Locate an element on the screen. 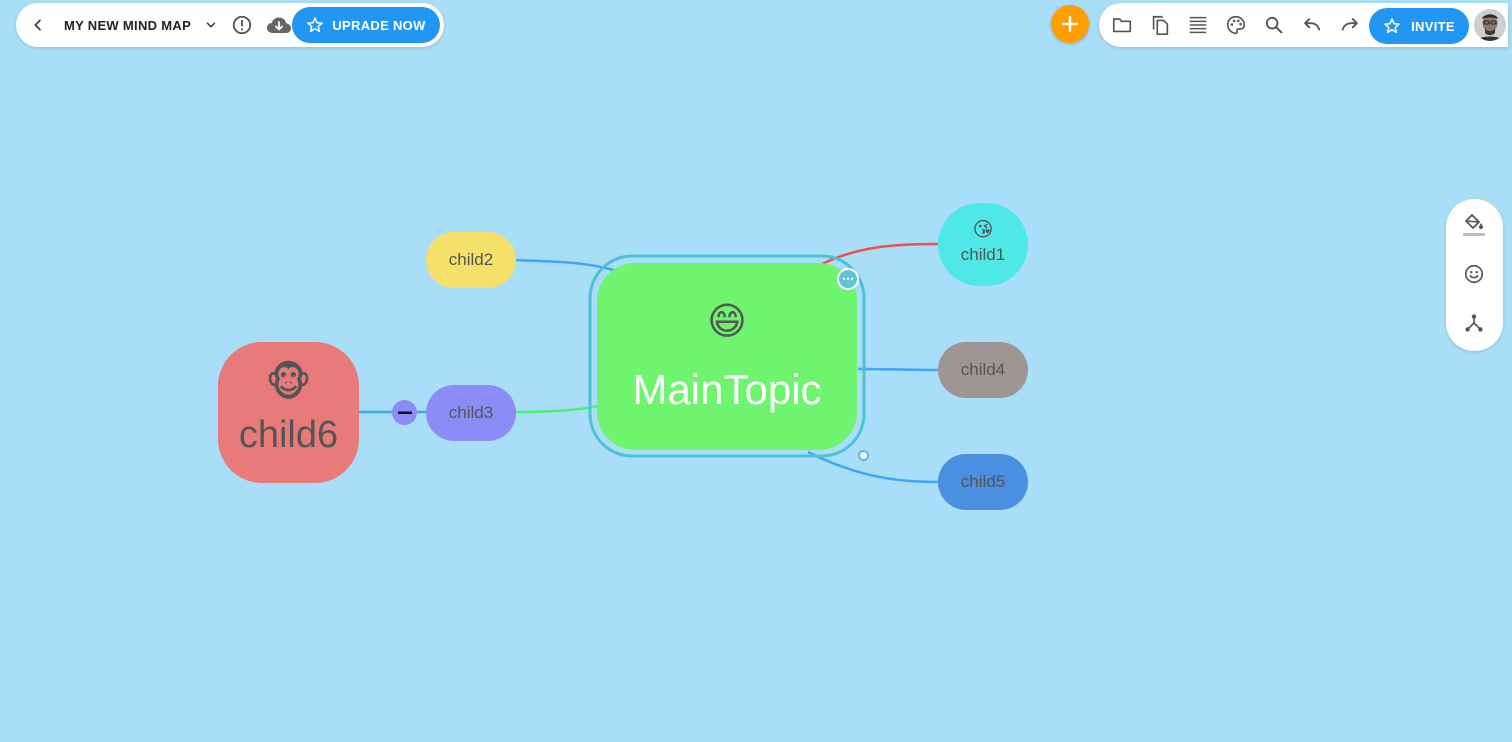  info-icon is located at coordinates (242, 25).